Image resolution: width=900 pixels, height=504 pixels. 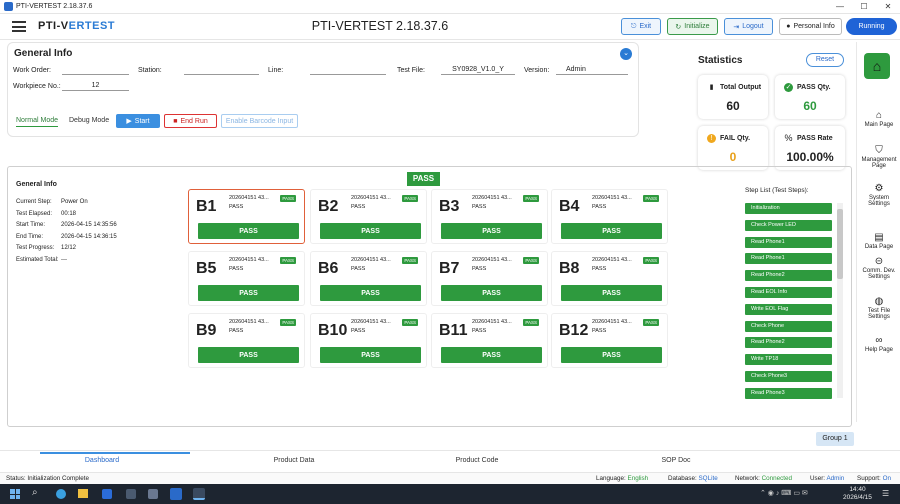 What do you see at coordinates (129, 121) in the screenshot?
I see `play-icon: ▶` at bounding box center [129, 121].